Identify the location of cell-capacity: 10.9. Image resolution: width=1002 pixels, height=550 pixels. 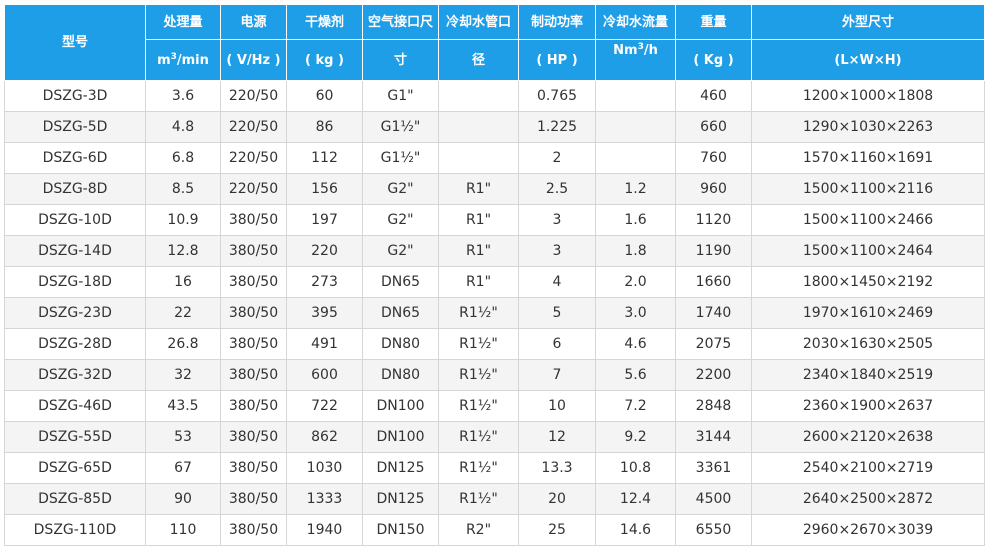
(183, 220).